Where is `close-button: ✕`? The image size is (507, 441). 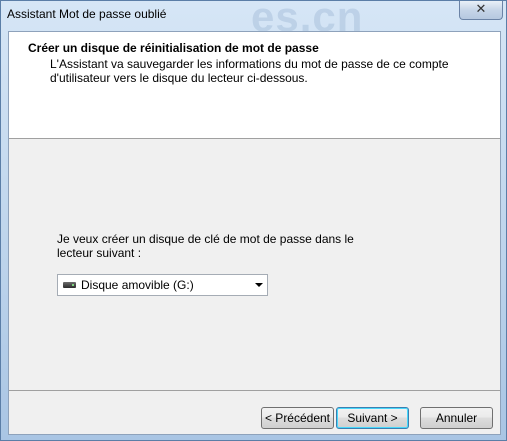 close-button: ✕ is located at coordinates (481, 10).